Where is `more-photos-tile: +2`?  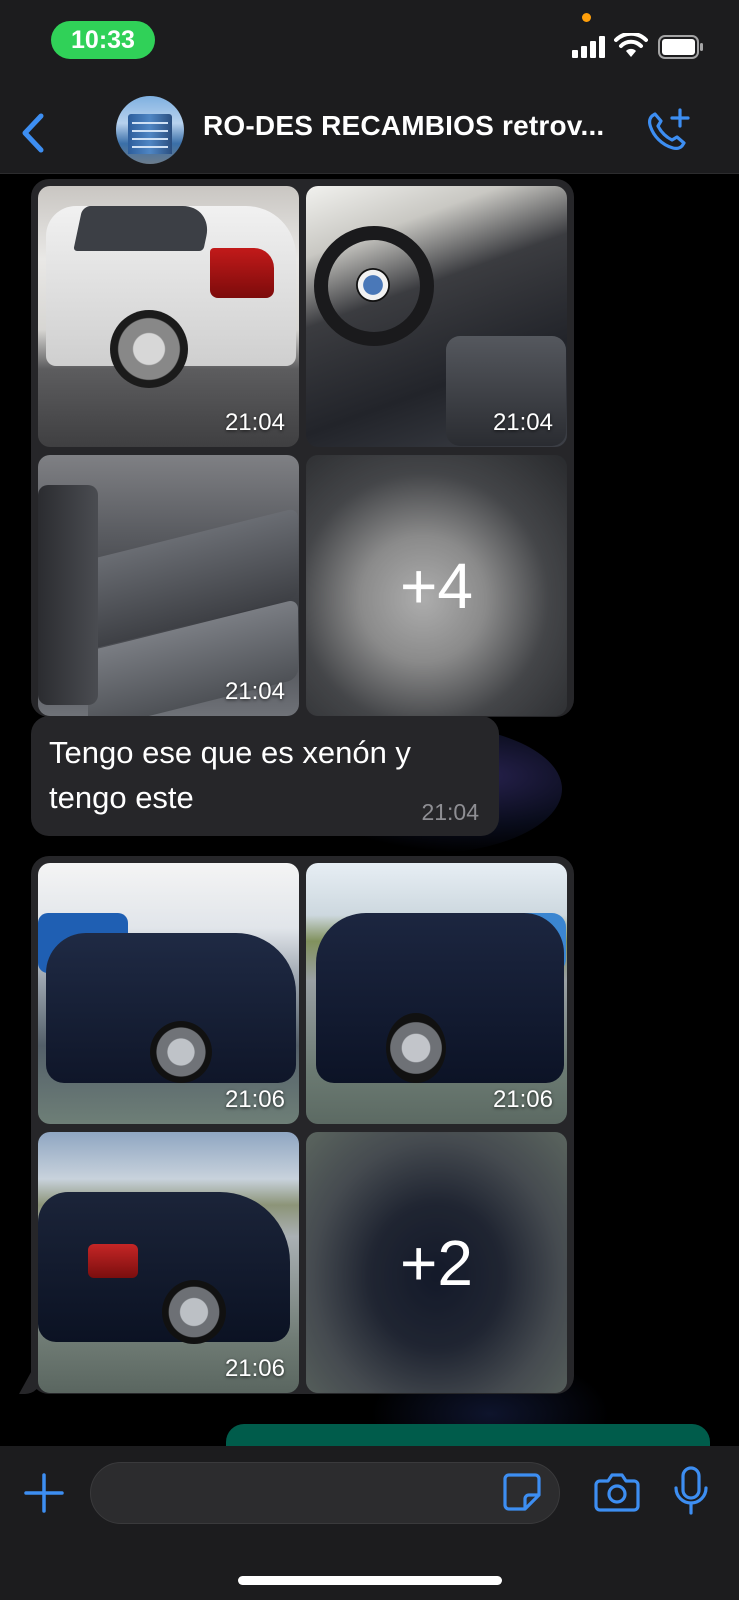
more-photos-tile: +2 is located at coordinates (436, 1262).